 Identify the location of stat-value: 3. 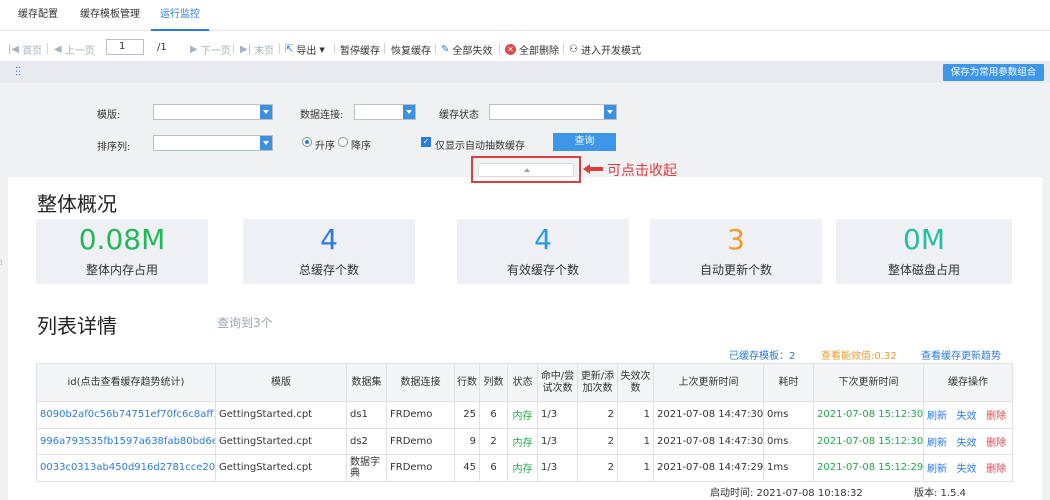
(736, 239).